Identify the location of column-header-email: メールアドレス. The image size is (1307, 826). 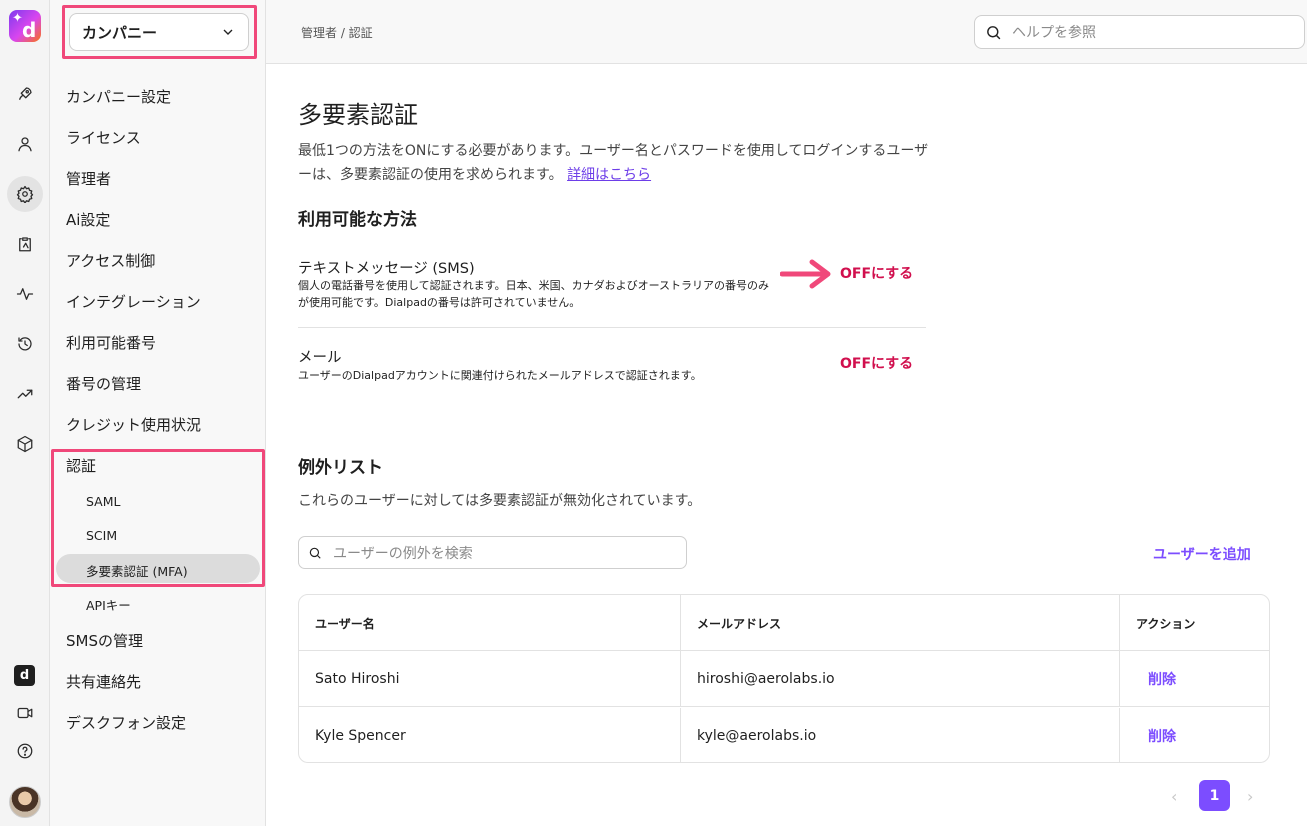
(900, 623).